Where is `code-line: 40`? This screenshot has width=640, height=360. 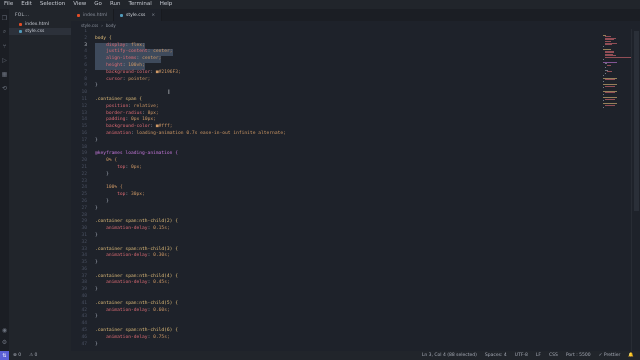 code-line: 40 is located at coordinates (336, 297).